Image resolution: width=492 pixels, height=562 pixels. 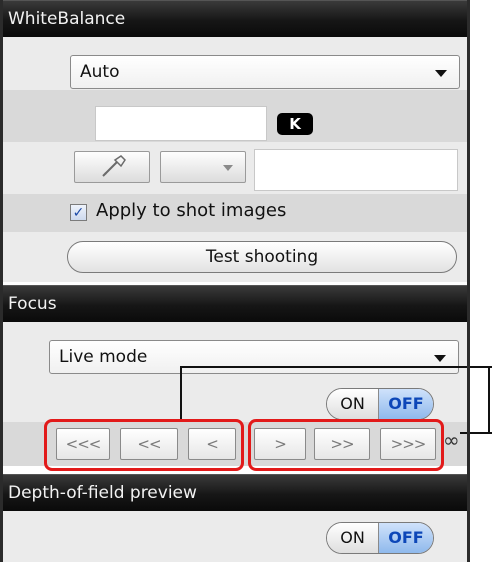 What do you see at coordinates (1, 281) in the screenshot?
I see `panel-frame-left` at bounding box center [1, 281].